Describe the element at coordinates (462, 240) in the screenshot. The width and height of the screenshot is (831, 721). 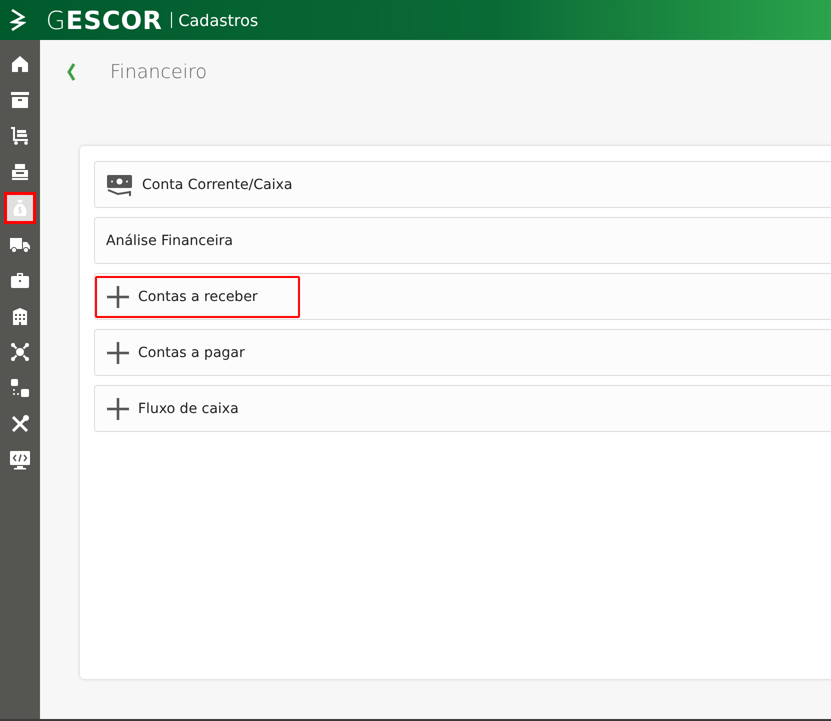
I see `menu-item: Análise Financeira` at that location.